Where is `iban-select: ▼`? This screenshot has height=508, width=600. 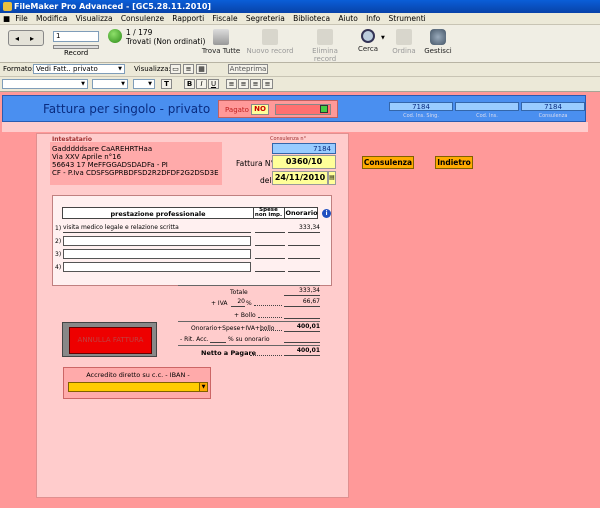
iban-select: ▼ is located at coordinates (138, 387).